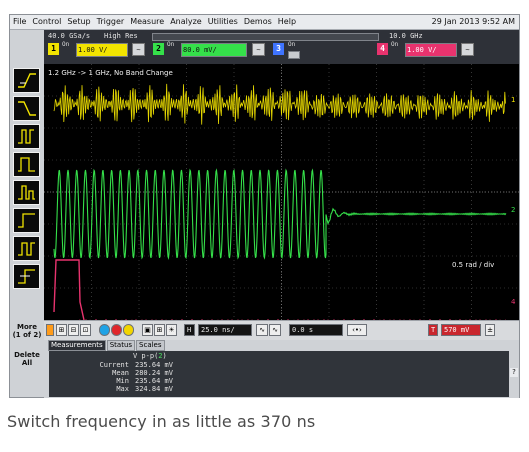 The image size is (529, 452). What do you see at coordinates (159, 330) in the screenshot?
I see `default-setup-icon: ⊞` at bounding box center [159, 330].